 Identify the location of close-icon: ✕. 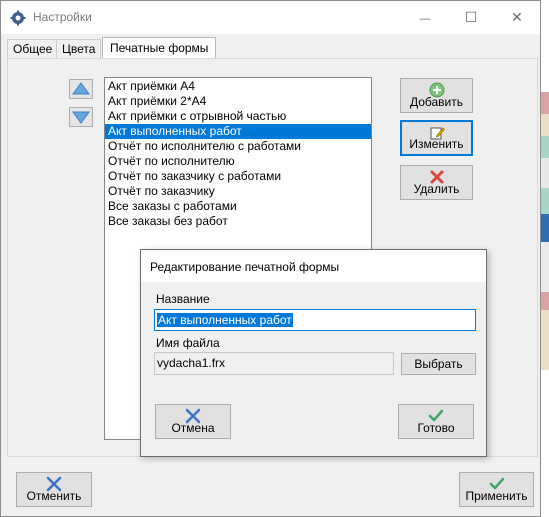
(517, 17).